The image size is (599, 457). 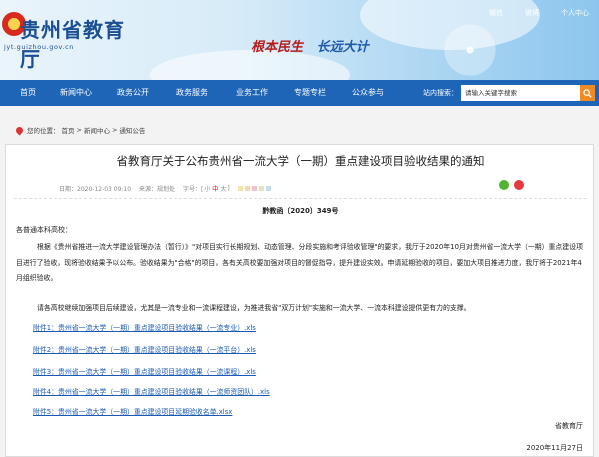 I want to click on search-icon, so click(x=587, y=93).